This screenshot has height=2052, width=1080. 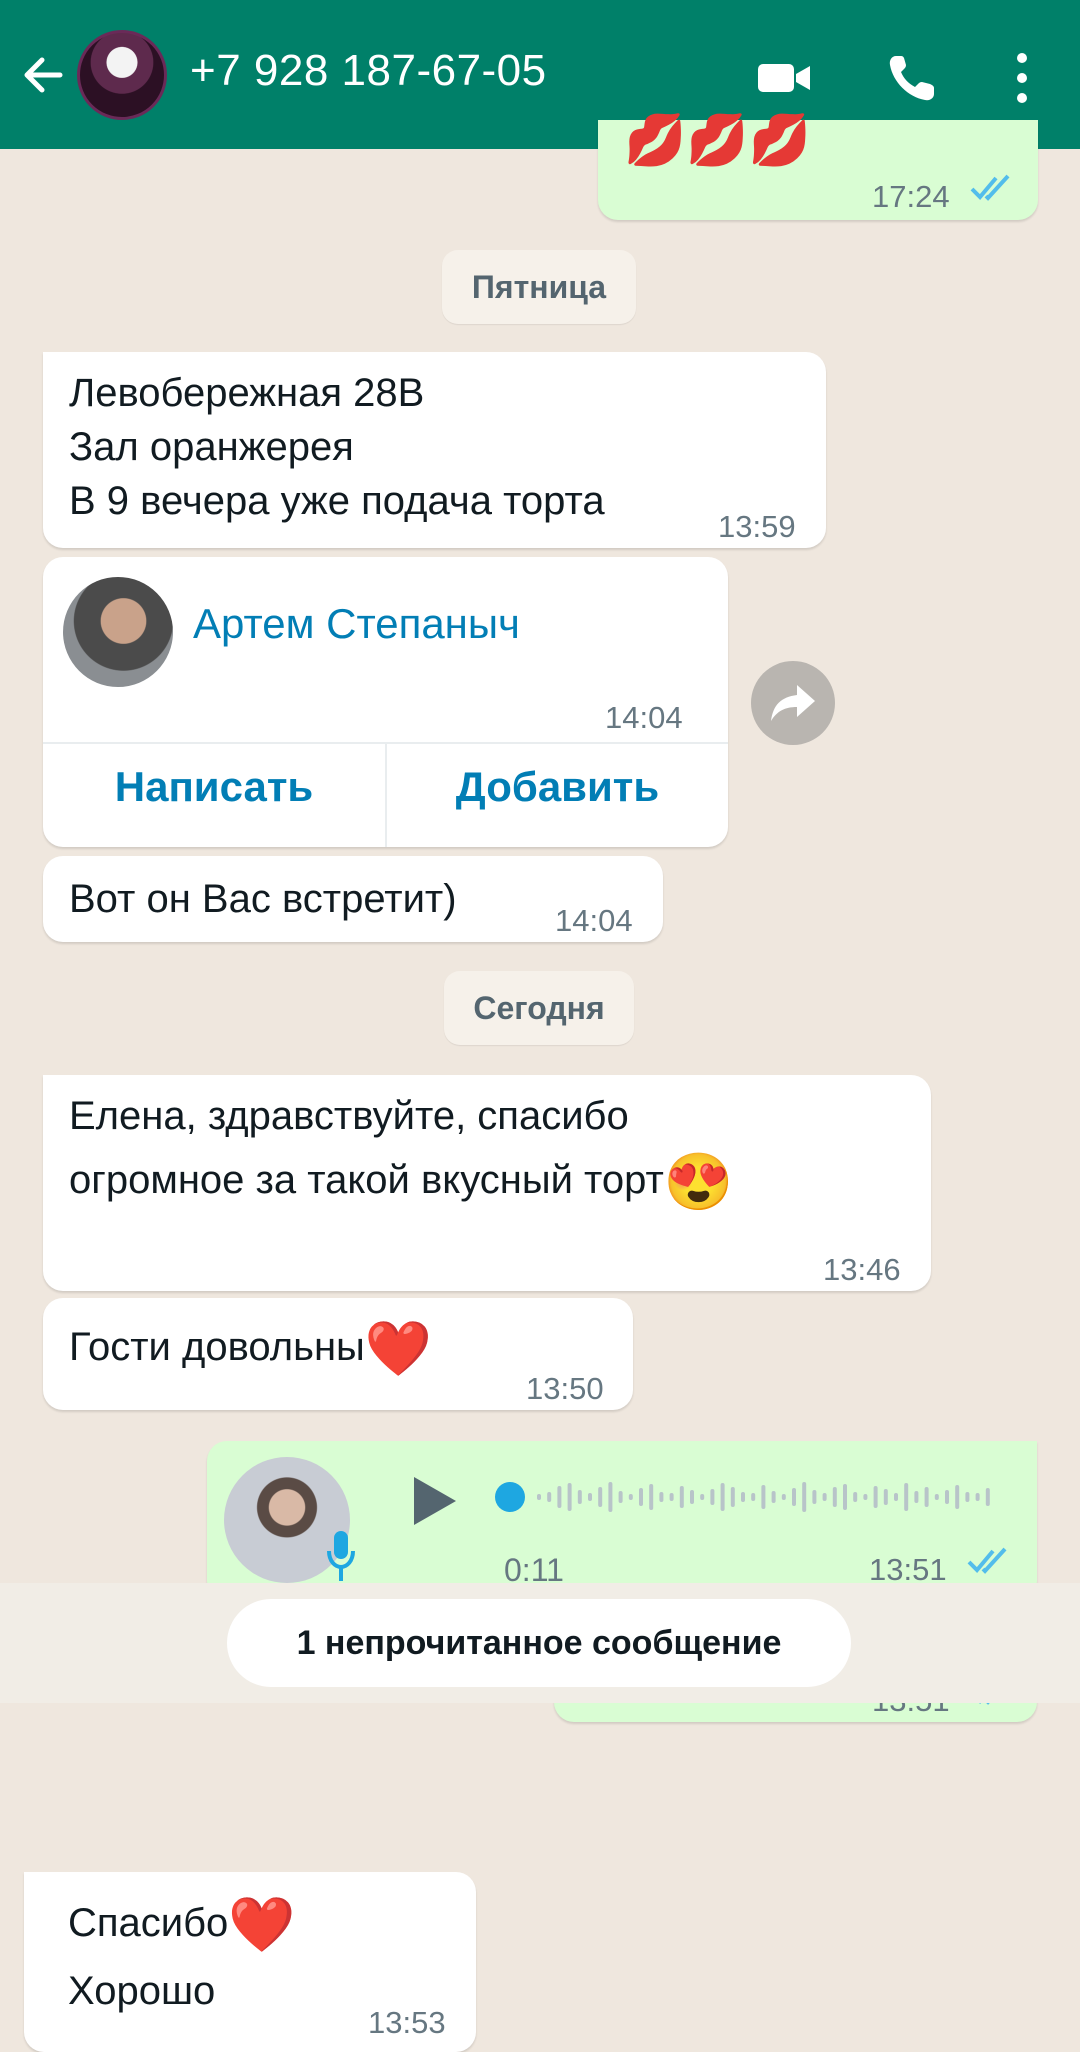 What do you see at coordinates (565, 1388) in the screenshot?
I see `message-time: 13:50` at bounding box center [565, 1388].